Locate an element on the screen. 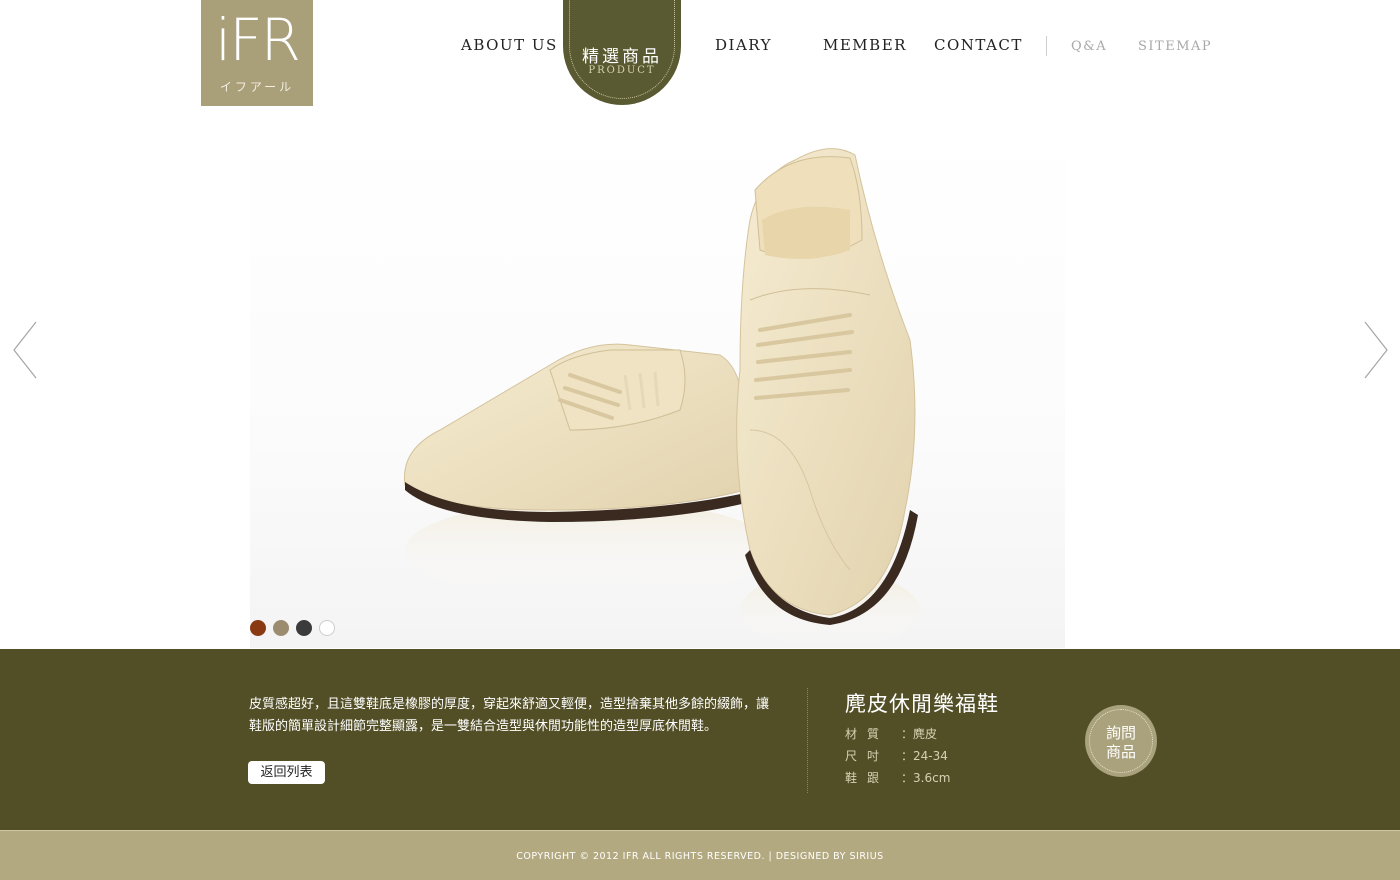 The width and height of the screenshot is (1400, 880). product-title: 麂皮休閒樂福鞋 is located at coordinates (922, 704).